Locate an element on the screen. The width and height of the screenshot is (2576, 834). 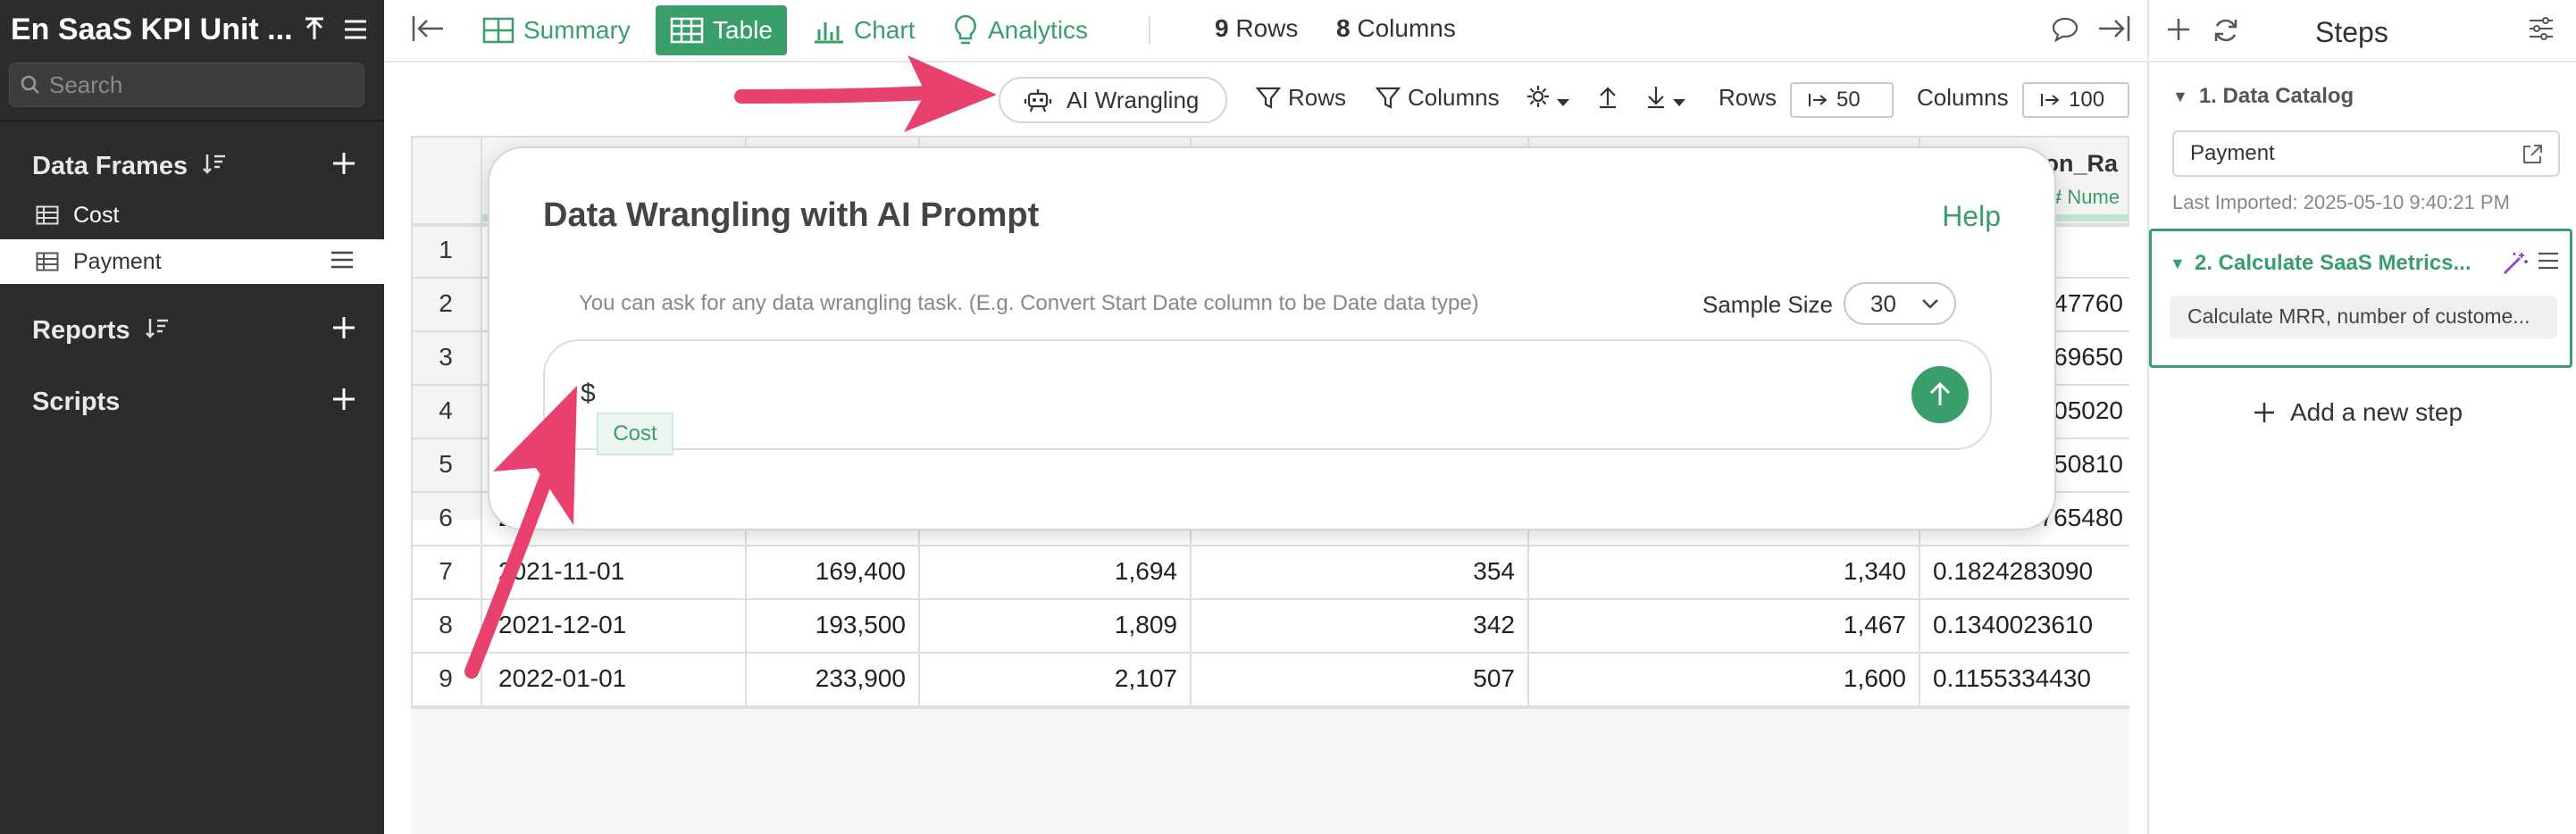
autocomplete-suggestion: Cost is located at coordinates (635, 434).